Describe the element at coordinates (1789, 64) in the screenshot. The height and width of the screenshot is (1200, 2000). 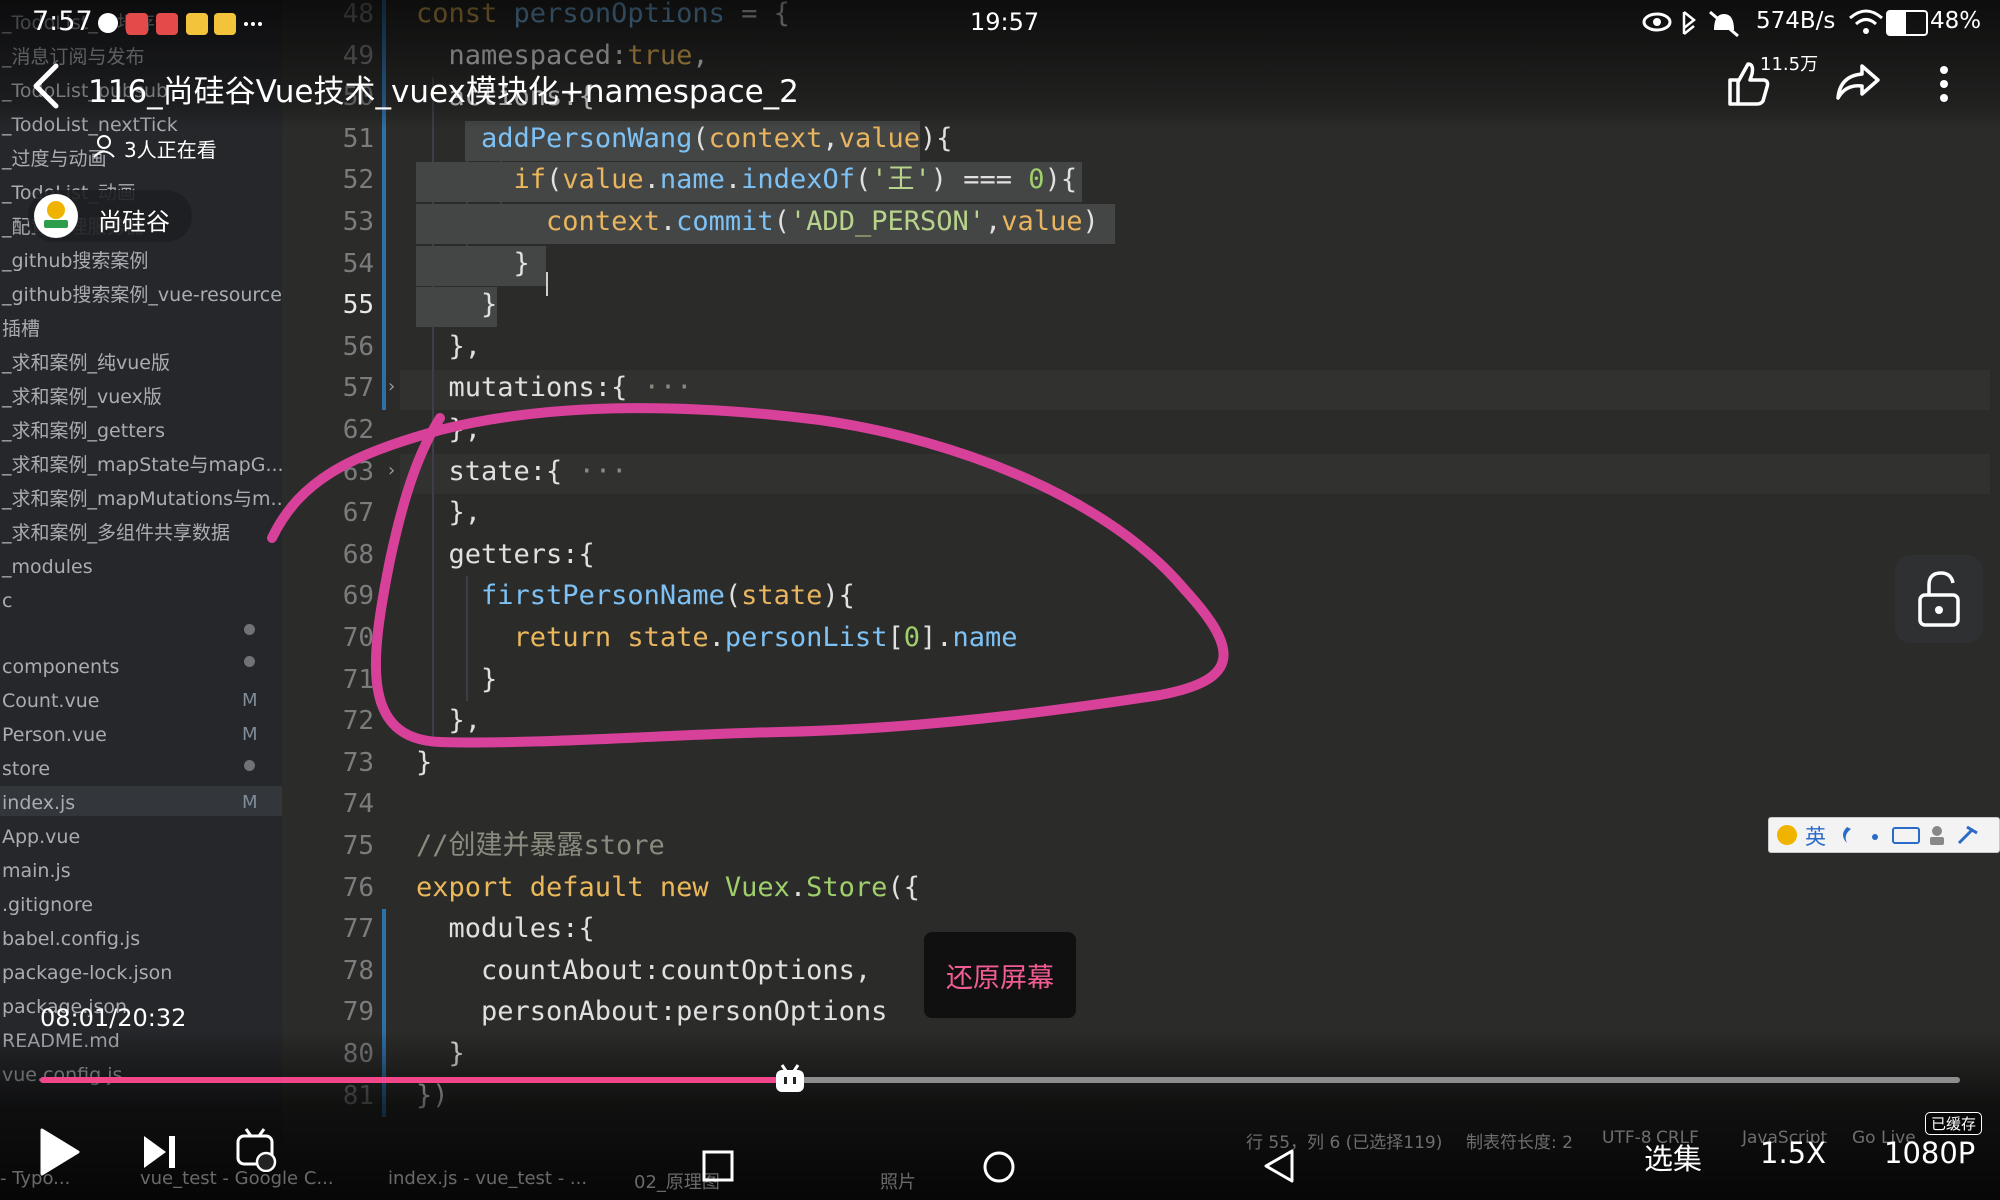
I see `like-count: 11.5万` at that location.